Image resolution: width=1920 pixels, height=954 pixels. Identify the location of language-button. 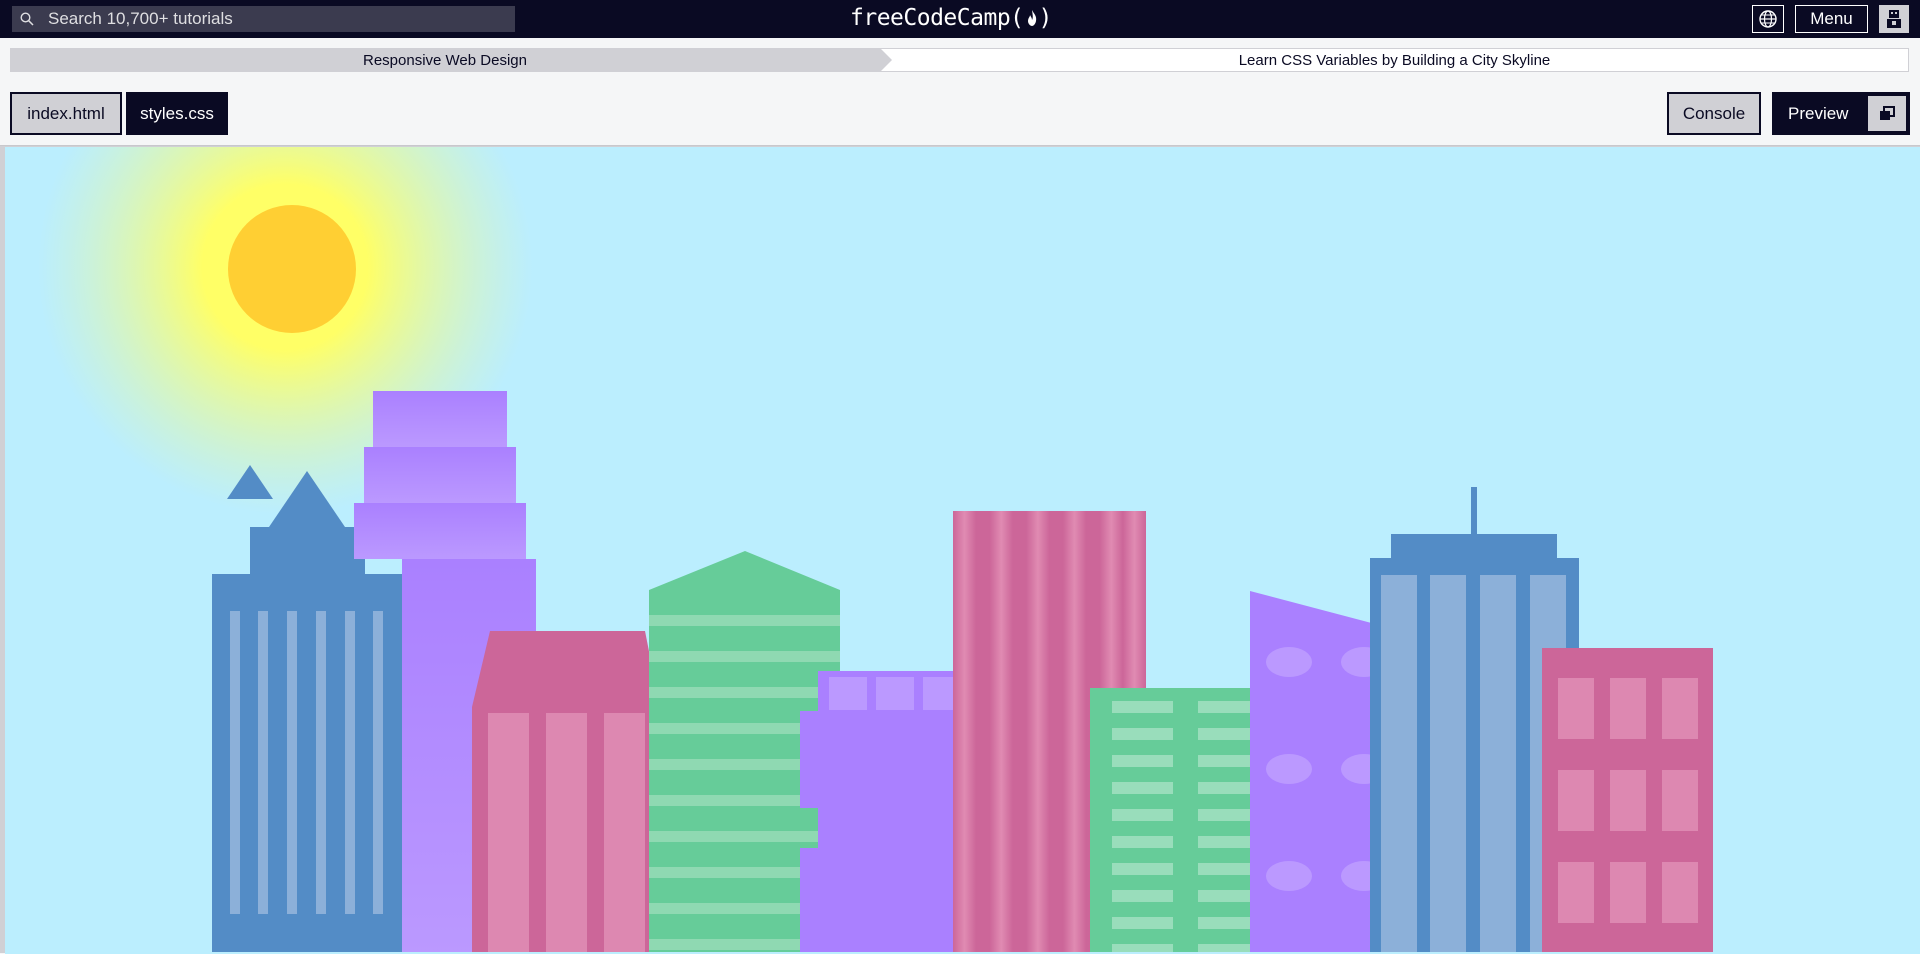
(1768, 19).